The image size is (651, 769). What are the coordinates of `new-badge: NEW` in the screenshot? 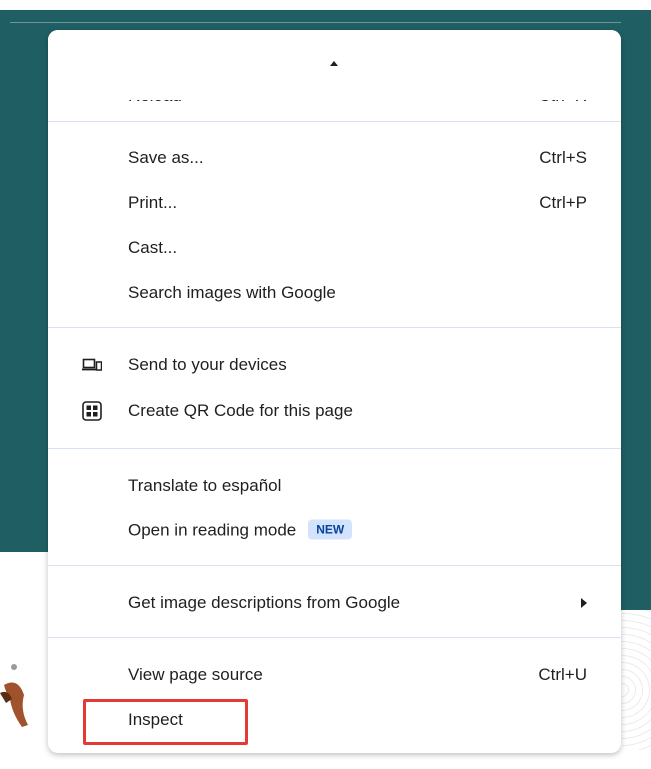 It's located at (330, 529).